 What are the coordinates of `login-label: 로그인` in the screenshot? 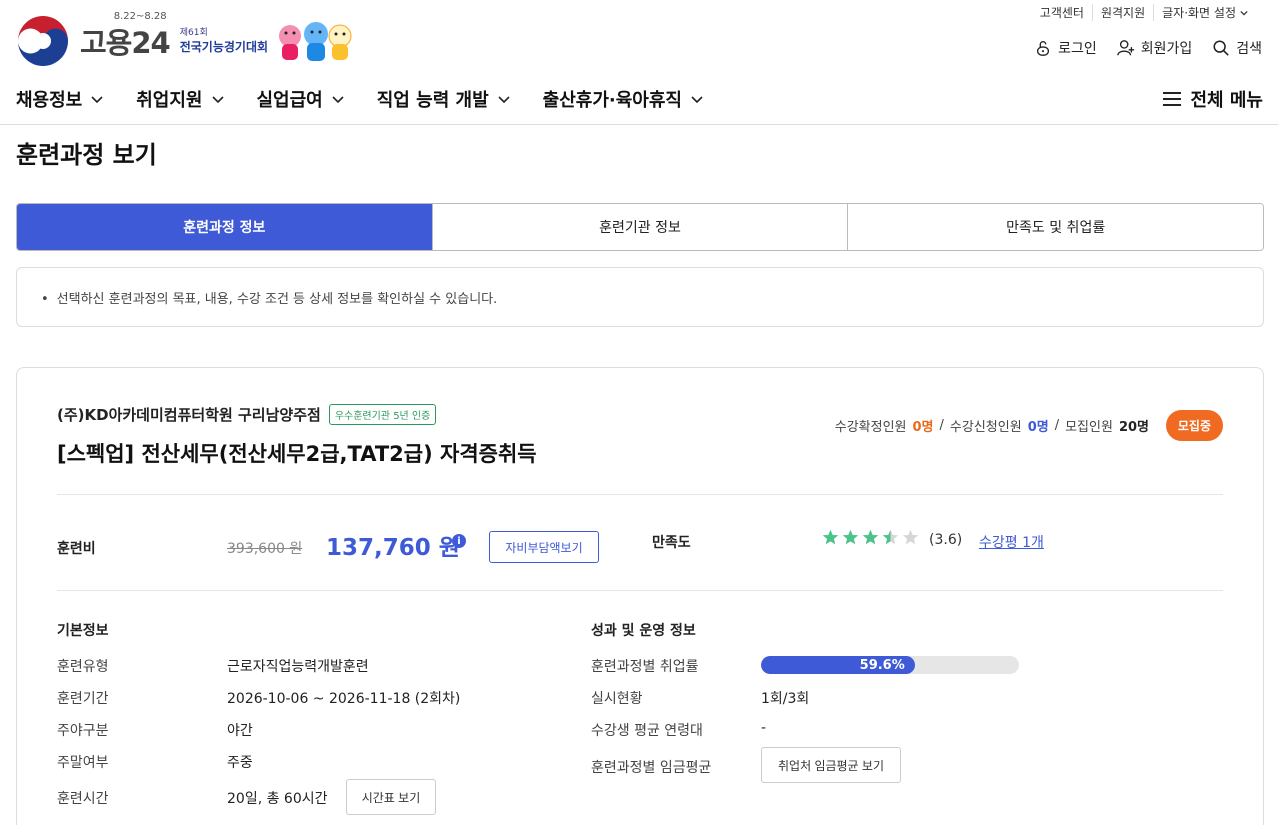 It's located at (1077, 49).